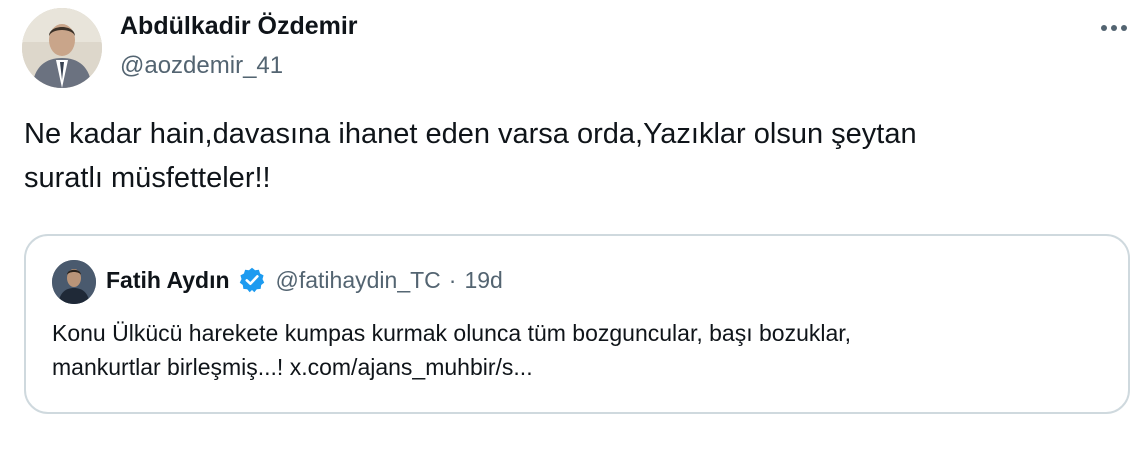  Describe the element at coordinates (252, 280) in the screenshot. I see `verified-badge-icon` at that location.